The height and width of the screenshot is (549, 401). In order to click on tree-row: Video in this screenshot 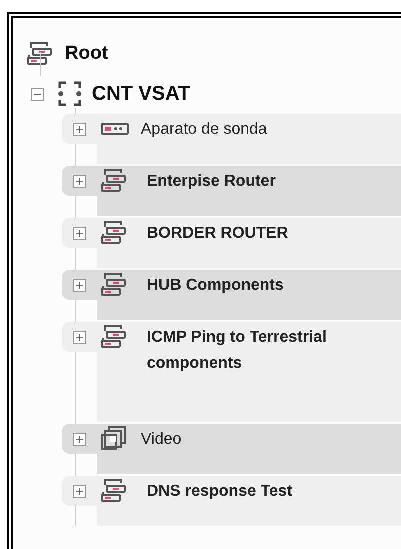, I will do `click(249, 449)`.